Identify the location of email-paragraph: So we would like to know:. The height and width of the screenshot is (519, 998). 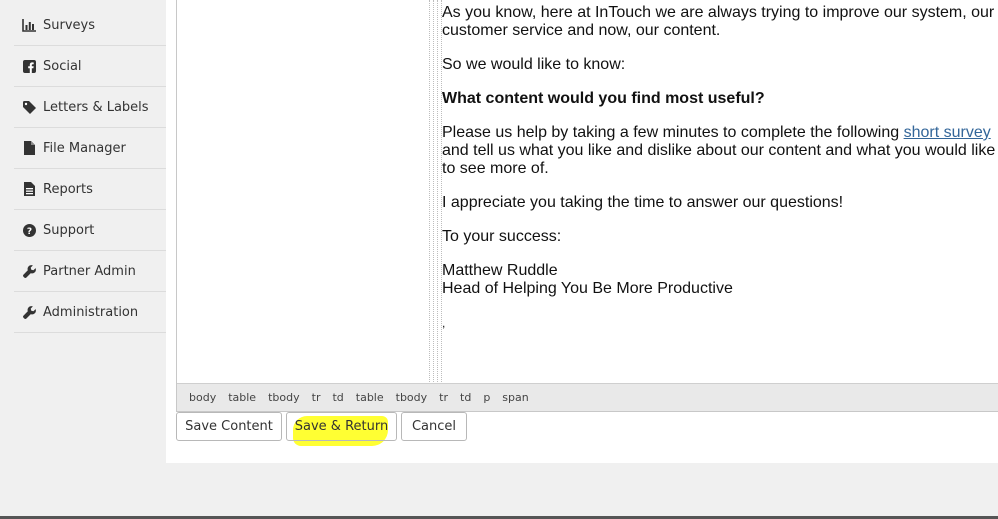
(534, 64).